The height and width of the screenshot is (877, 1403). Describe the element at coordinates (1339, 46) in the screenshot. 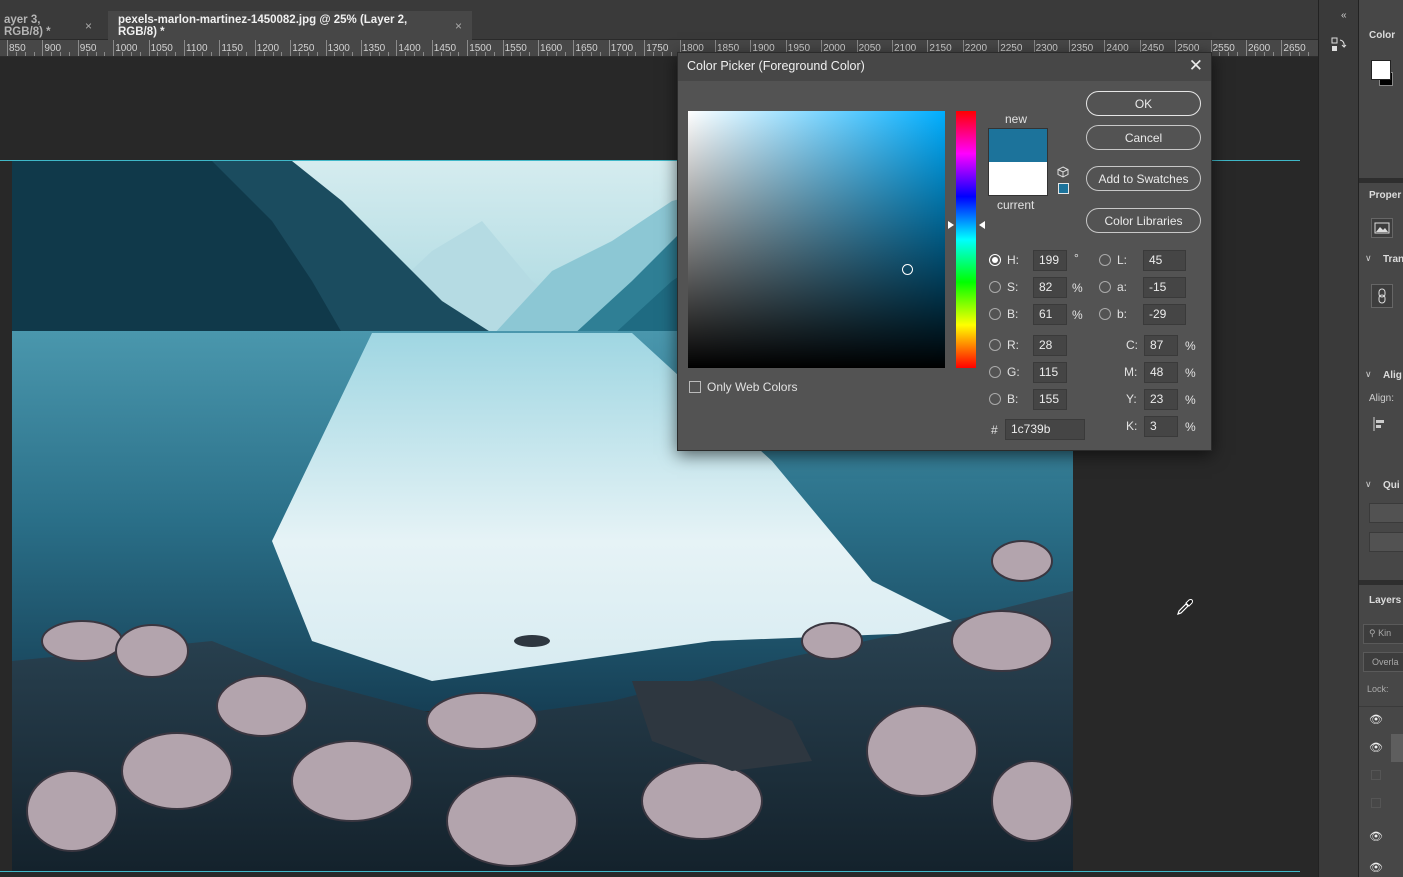

I see `history-panel-icon` at that location.